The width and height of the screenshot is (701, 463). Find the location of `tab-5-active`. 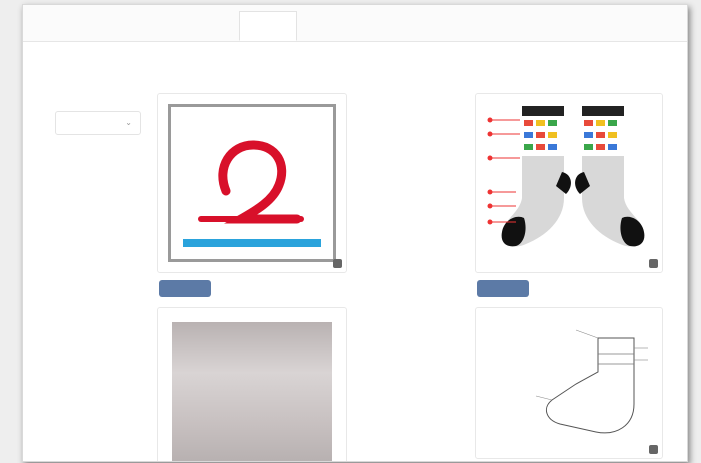

tab-5-active is located at coordinates (268, 26).